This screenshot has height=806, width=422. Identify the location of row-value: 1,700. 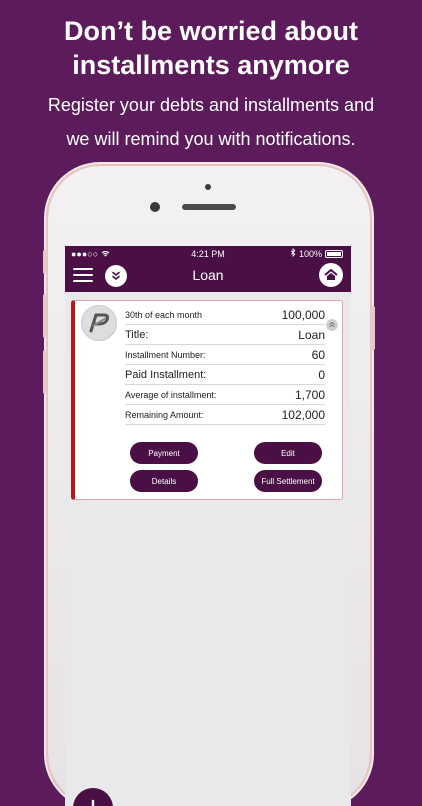
(309, 394).